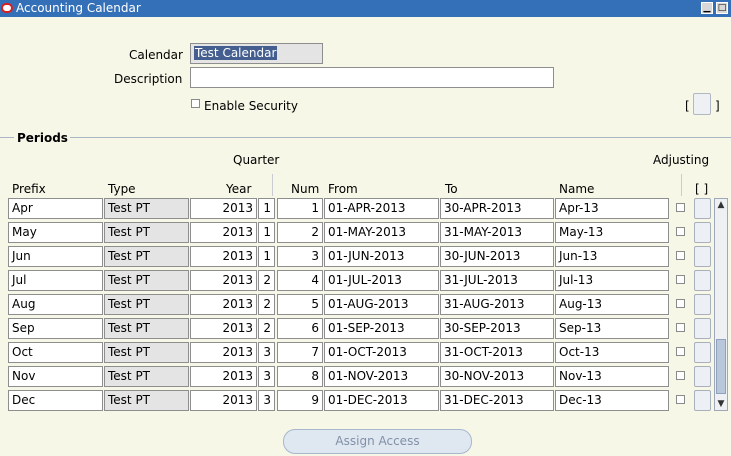 The width and height of the screenshot is (731, 456). What do you see at coordinates (55, 208) in the screenshot?
I see `prefix-field: Apr` at bounding box center [55, 208].